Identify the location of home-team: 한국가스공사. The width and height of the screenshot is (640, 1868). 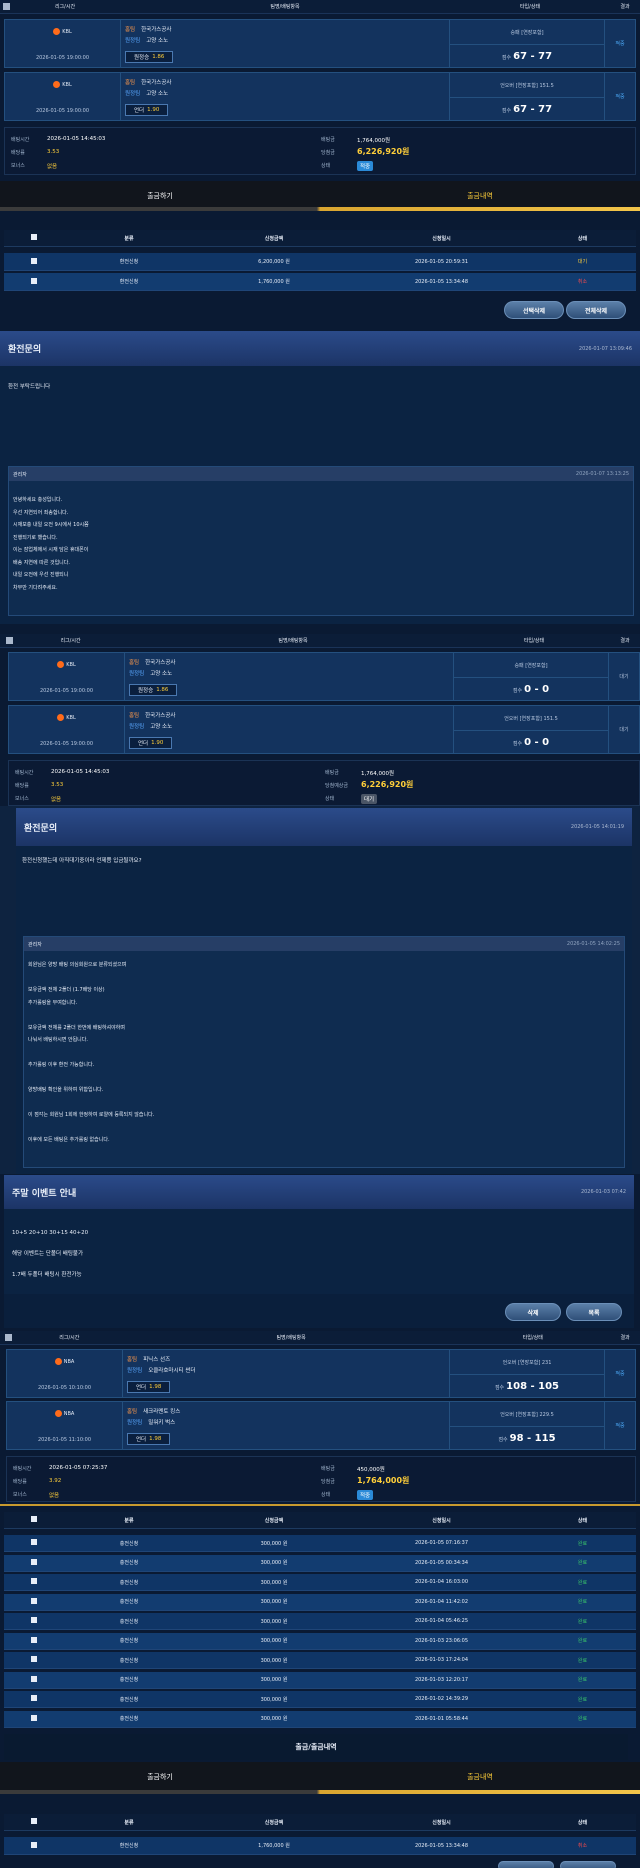
(156, 30).